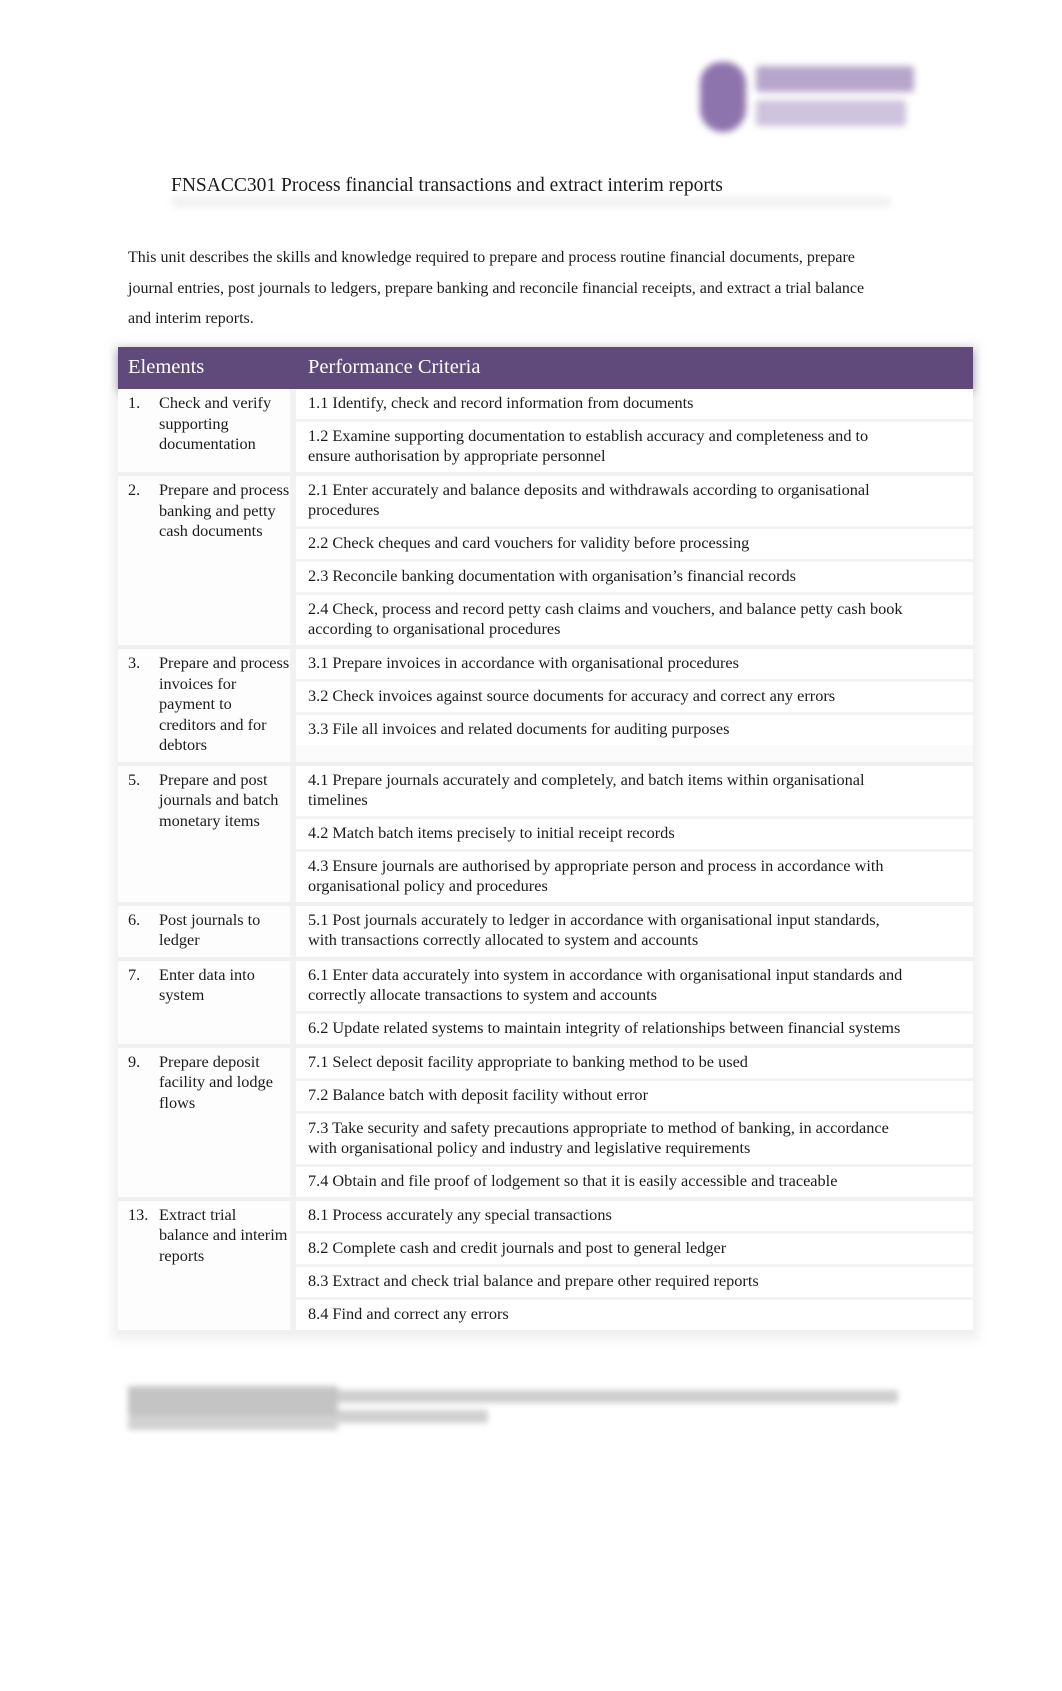 Image resolution: width=1062 pixels, height=1691 pixels. I want to click on element-cell: 7. Enter data into system, so click(207, 1002).